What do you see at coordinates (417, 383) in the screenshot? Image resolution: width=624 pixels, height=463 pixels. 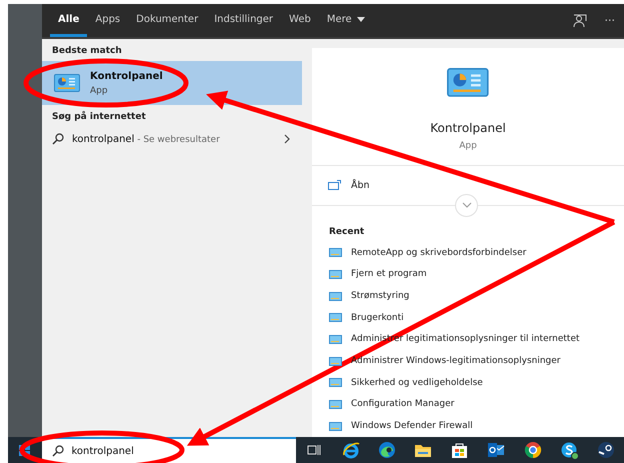 I see `recent-item: Sikkerhed og vedligeholdelse` at bounding box center [417, 383].